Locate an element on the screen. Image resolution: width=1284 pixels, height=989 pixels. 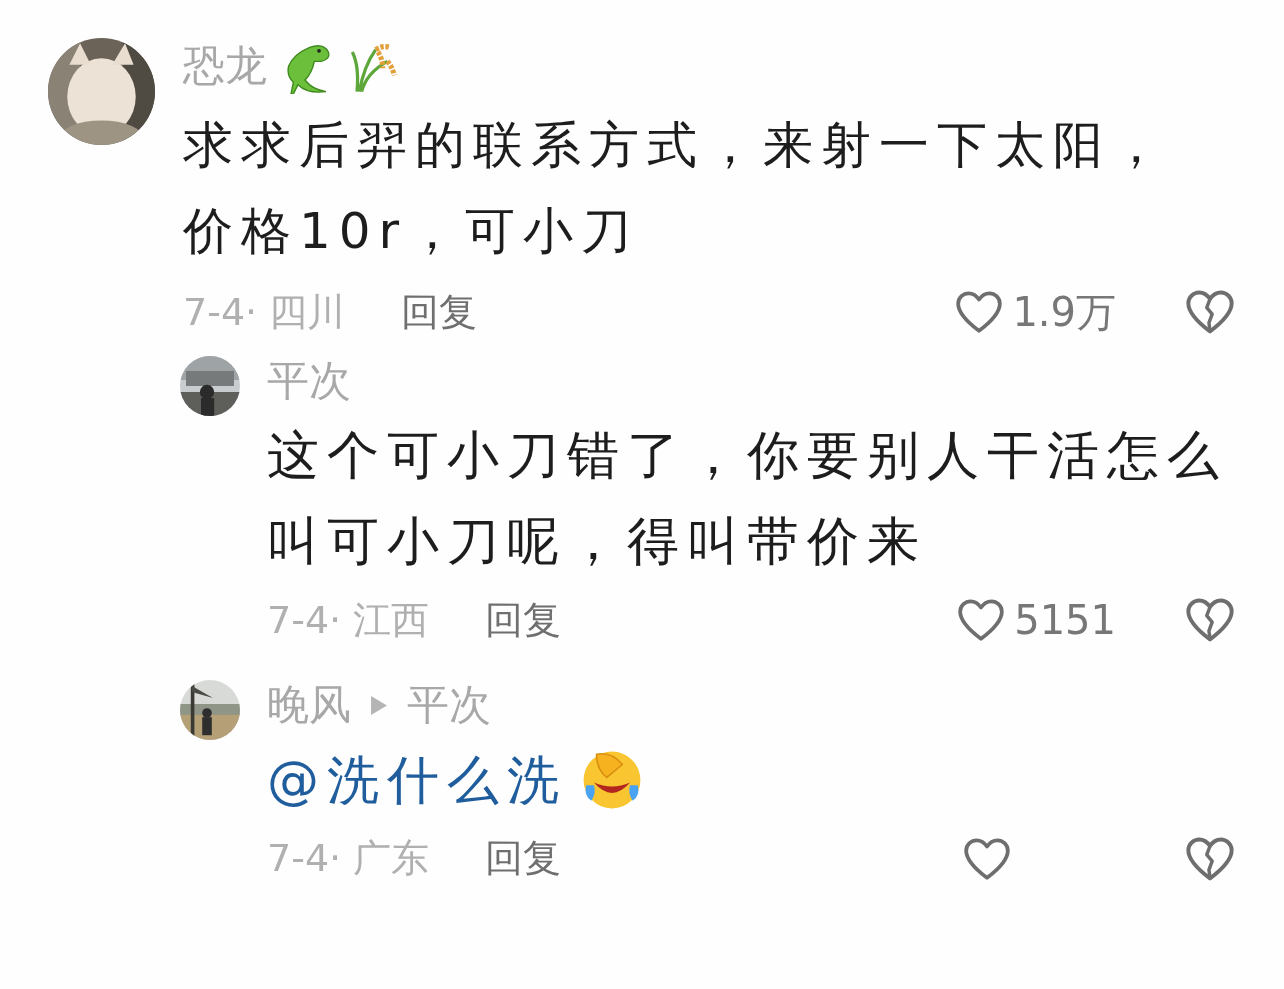
comment-text: 这个可小刀错了，你要别人干活怎么叫可小刀呢，得叫带价来 is located at coordinates (747, 499).